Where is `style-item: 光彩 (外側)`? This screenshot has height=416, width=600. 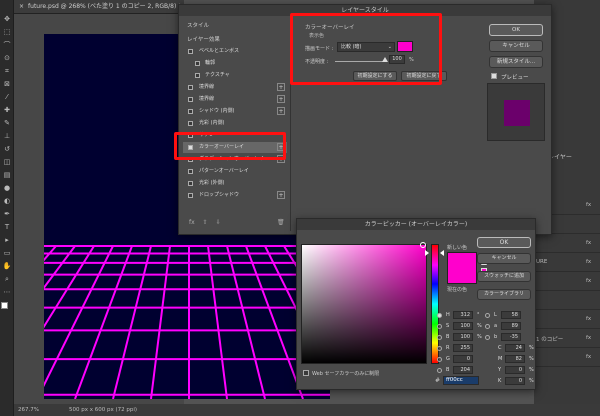 style-item: 光彩 (外側) is located at coordinates (235, 183).